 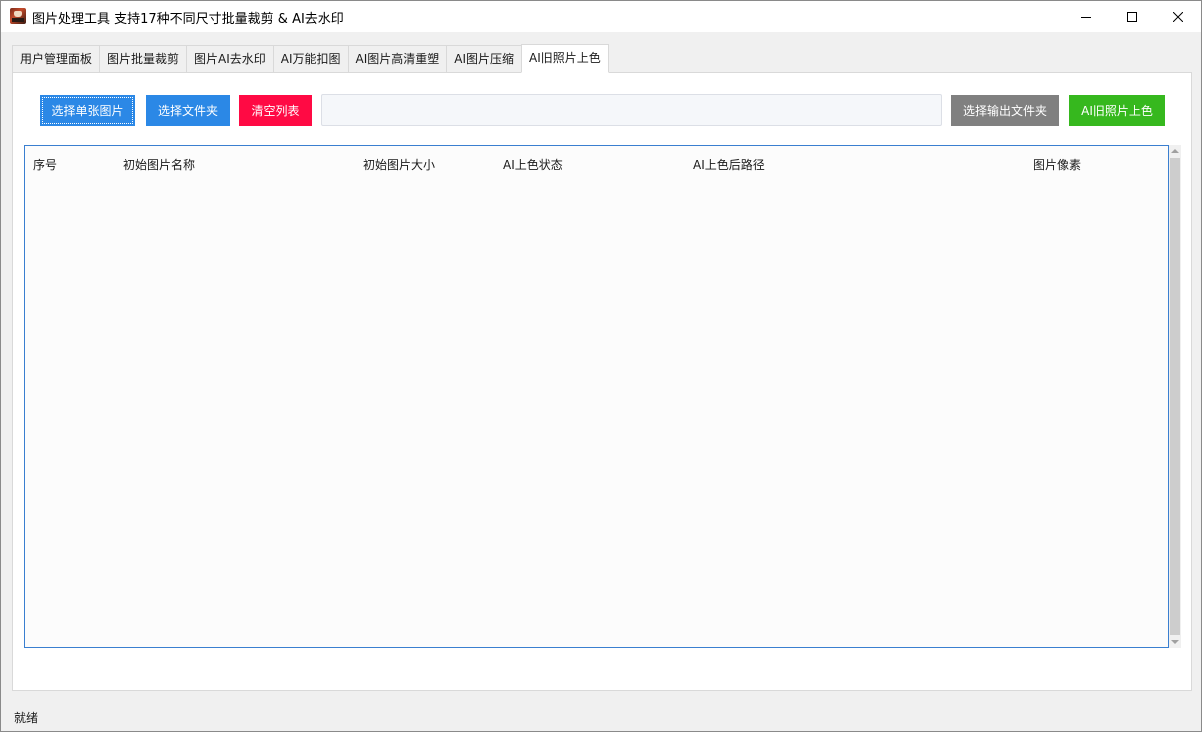 What do you see at coordinates (533, 164) in the screenshot?
I see `column-header-colorize-status: AI上色状态` at bounding box center [533, 164].